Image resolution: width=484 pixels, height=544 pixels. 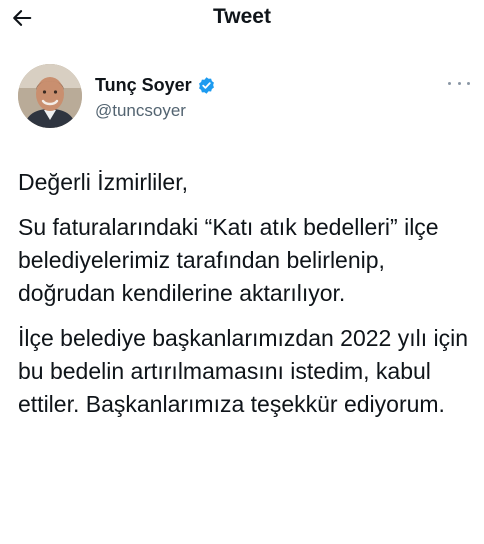 I want to click on tweet-author: Tunç Soyer @tuncsoyer, so click(x=246, y=99).